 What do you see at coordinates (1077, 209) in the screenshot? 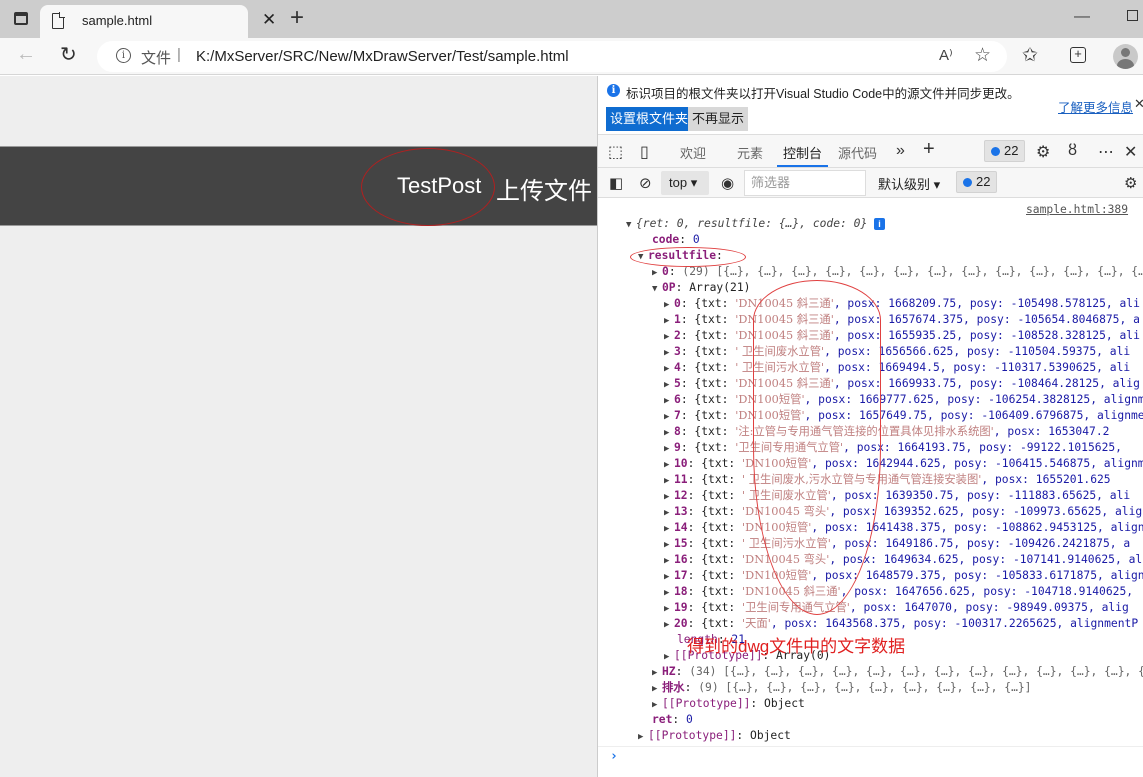
I see `source-link: sample.html:389` at bounding box center [1077, 209].